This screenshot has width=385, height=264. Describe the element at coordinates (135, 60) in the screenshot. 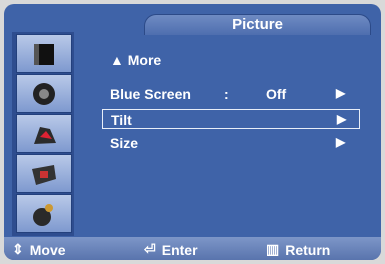

I see `more-label: ▲ More` at that location.